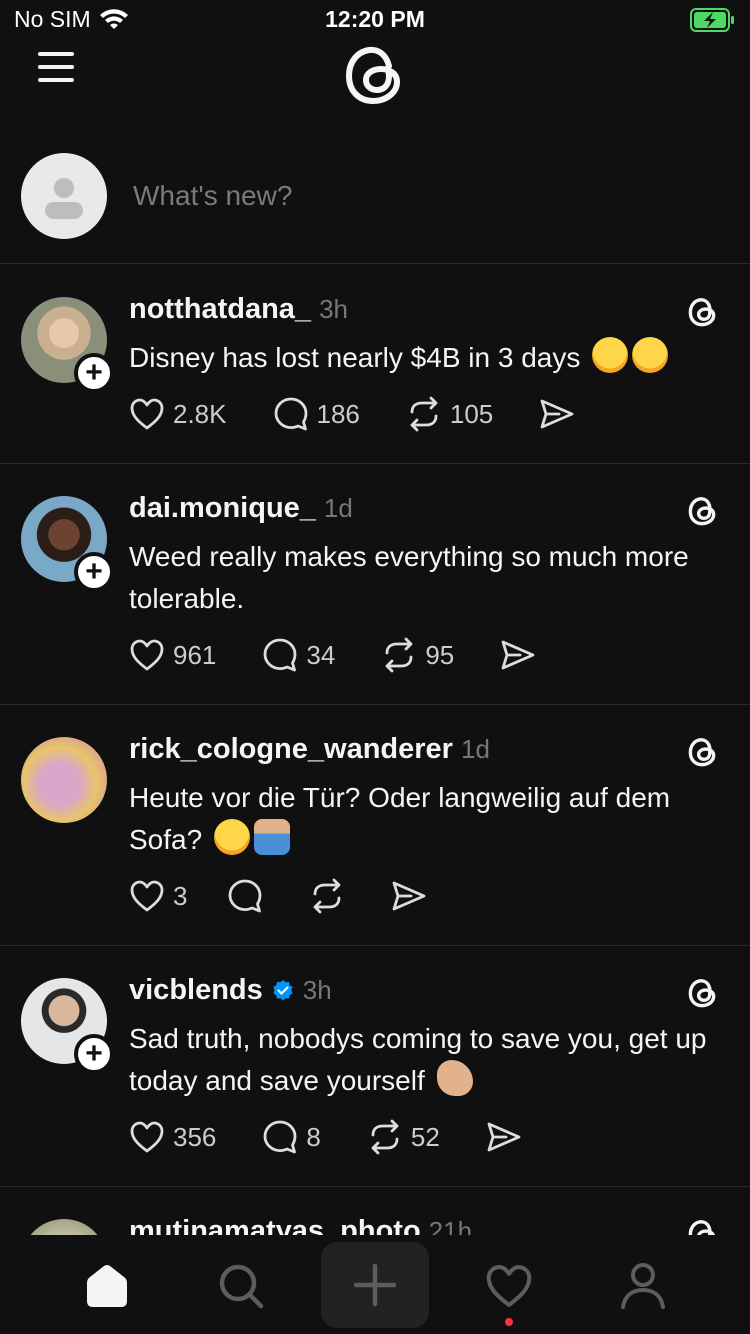 The height and width of the screenshot is (1334, 750). I want to click on post-header: dai.monique_ 1d, so click(241, 508).